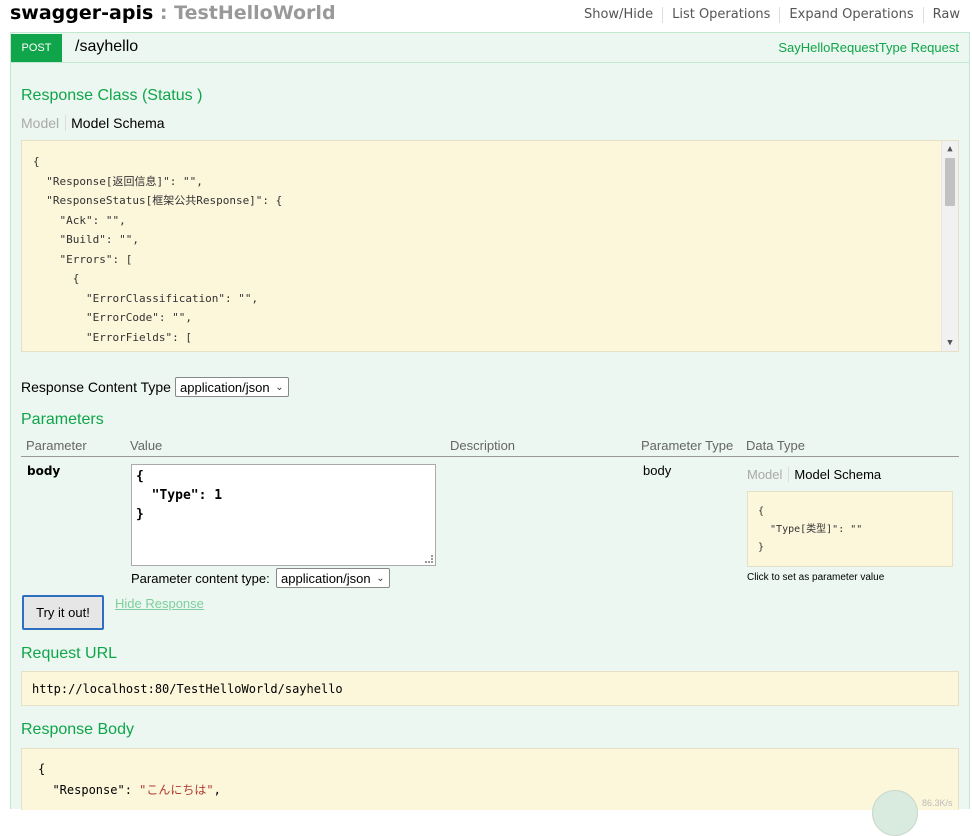 The height and width of the screenshot is (836, 972). I want to click on show-hide-link: Show/Hide, so click(619, 15).